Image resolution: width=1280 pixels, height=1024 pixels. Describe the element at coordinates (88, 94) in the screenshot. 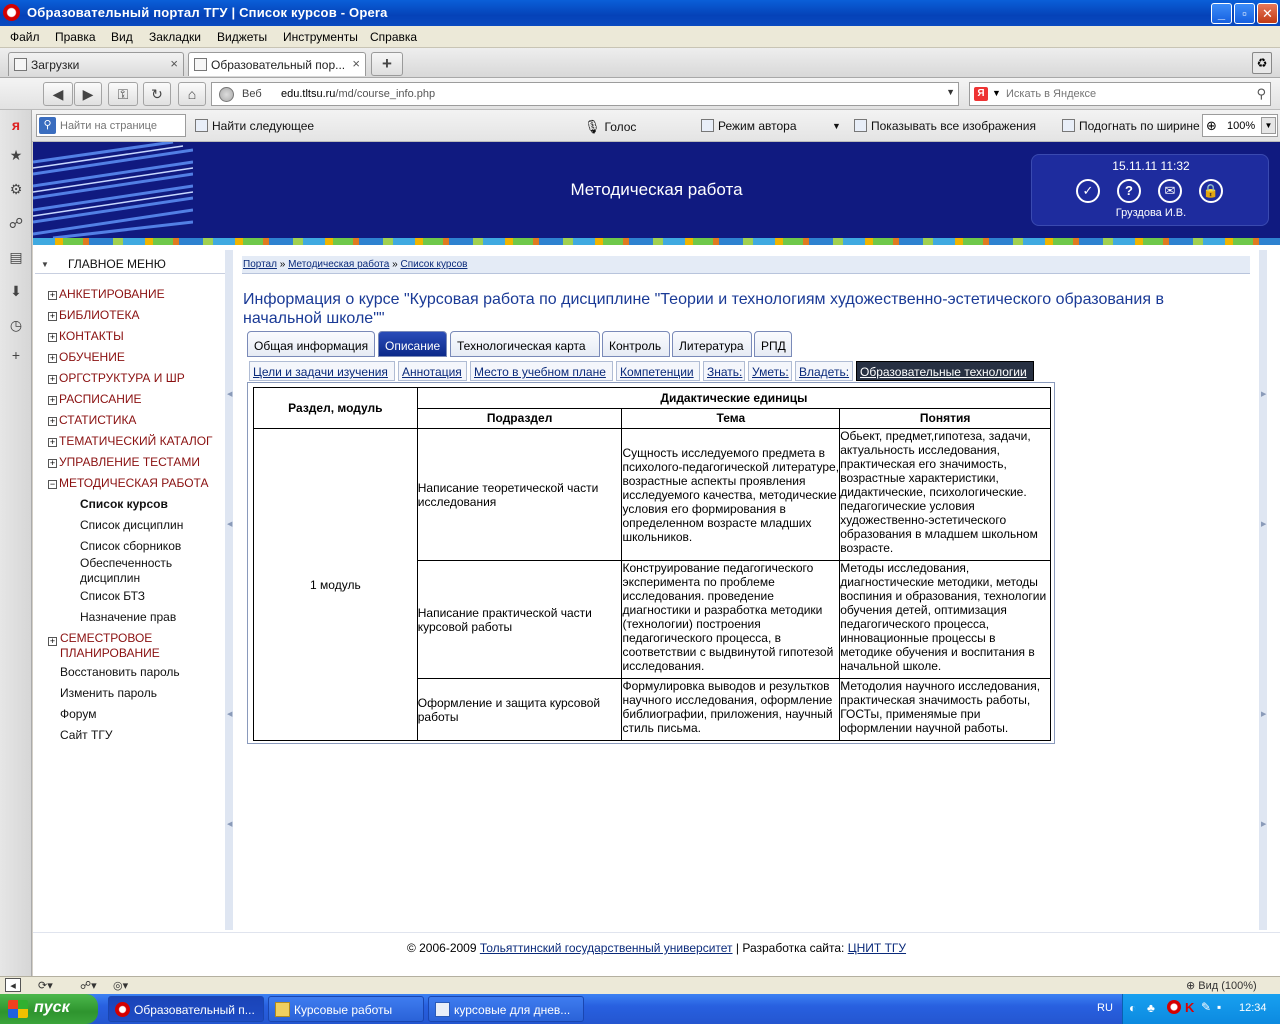

I see `forward-button: ▶` at that location.